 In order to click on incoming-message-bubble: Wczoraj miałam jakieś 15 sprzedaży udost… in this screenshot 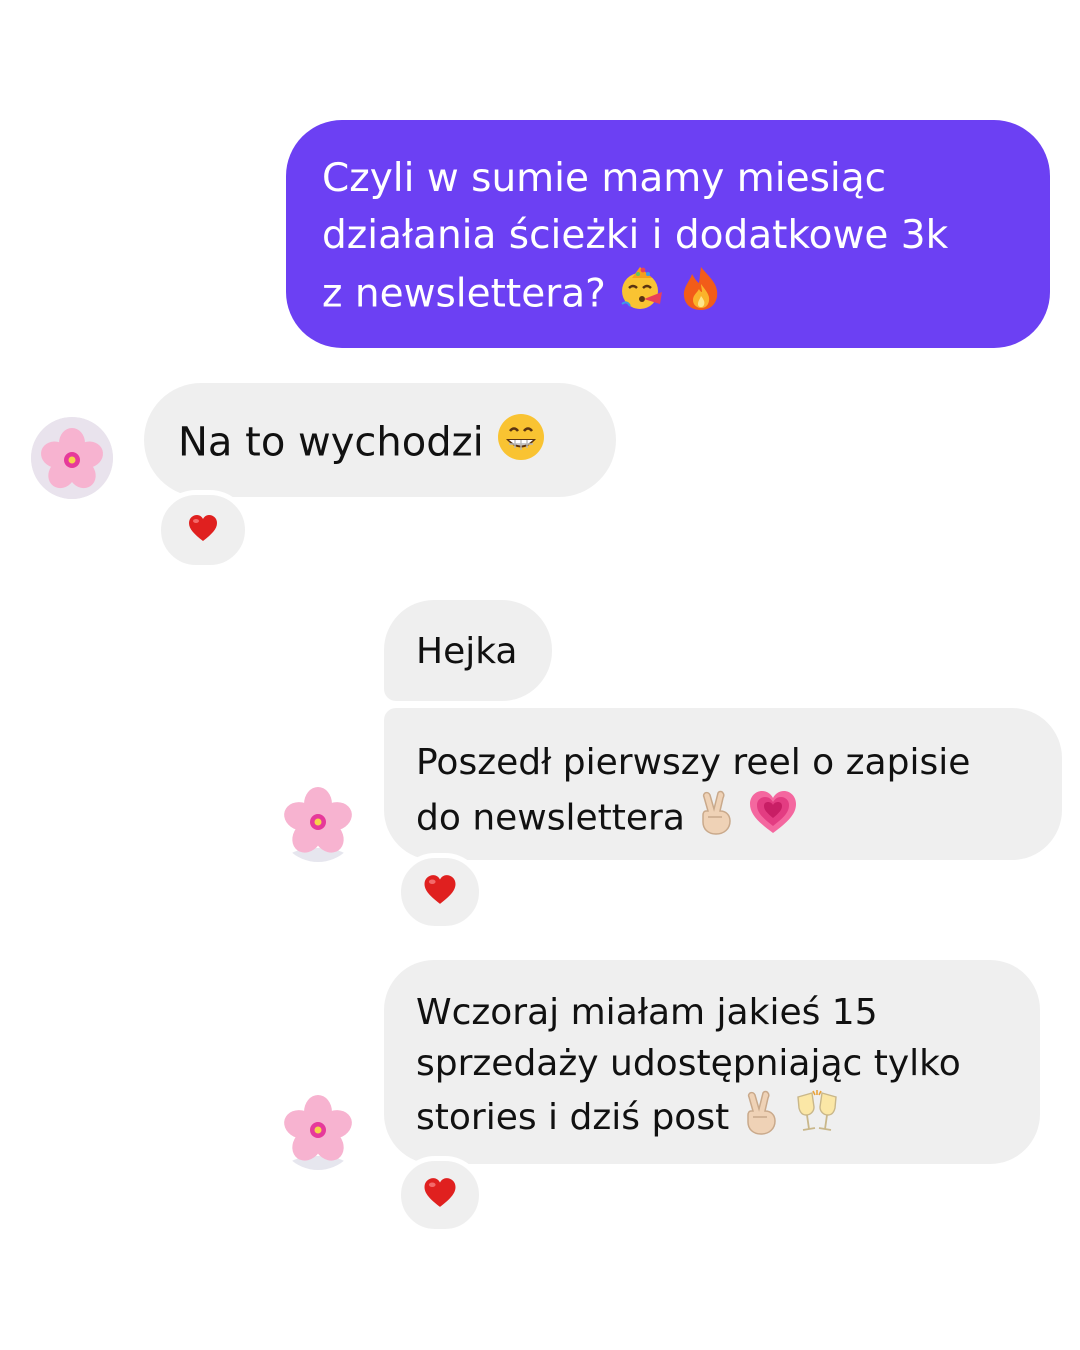, I will do `click(712, 1062)`.